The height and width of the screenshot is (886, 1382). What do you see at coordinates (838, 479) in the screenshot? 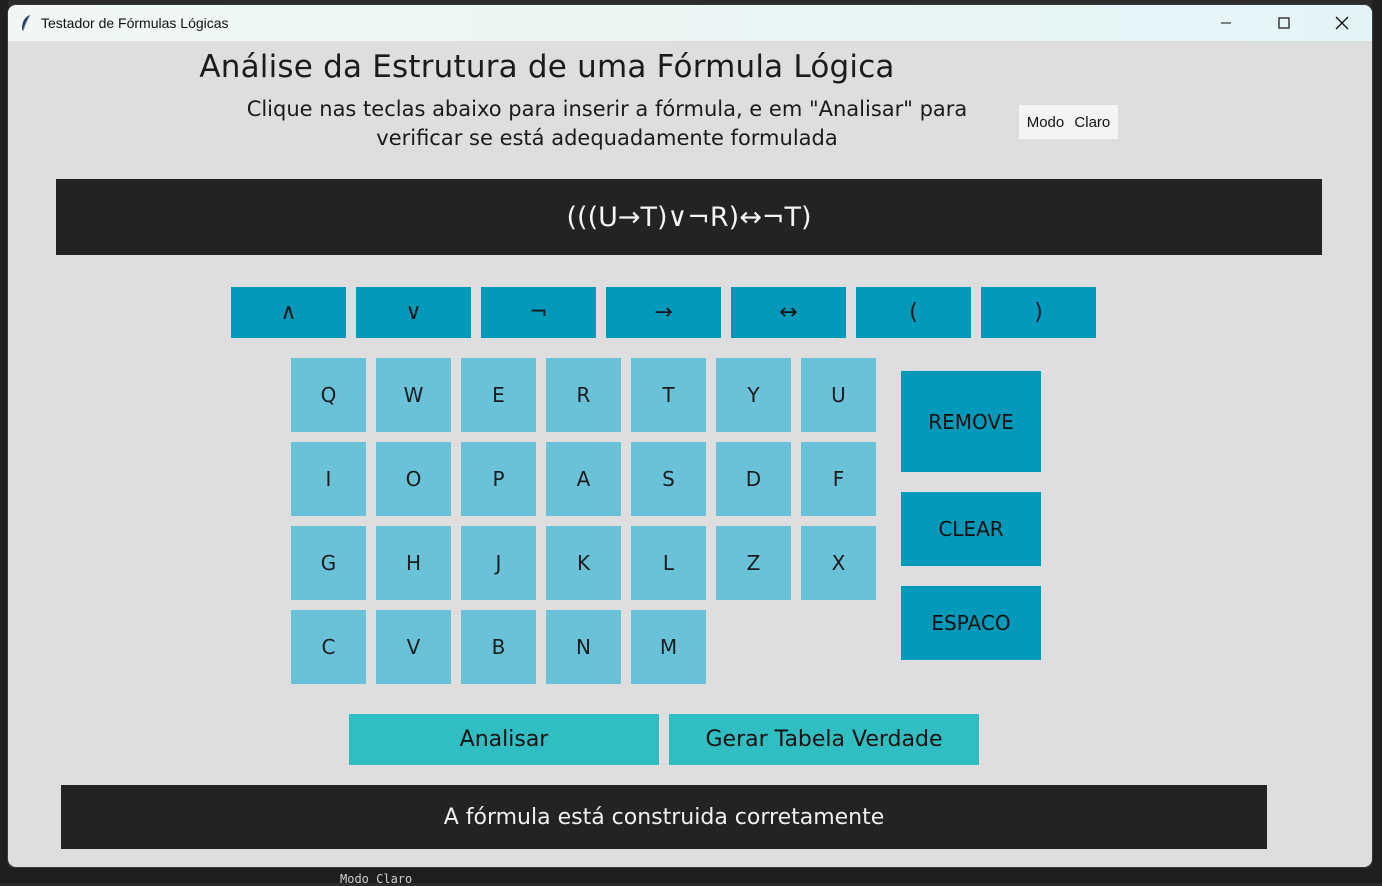
I see `key-f: F` at bounding box center [838, 479].